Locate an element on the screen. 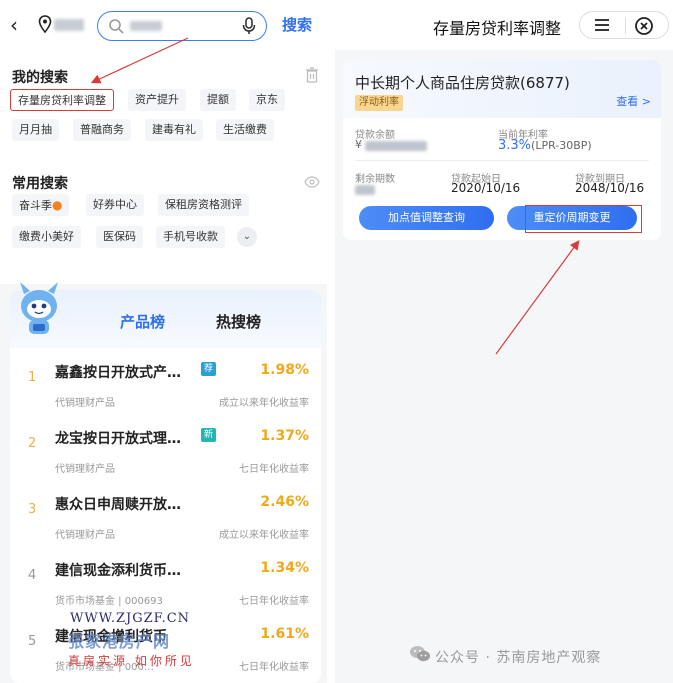 The height and width of the screenshot is (683, 673). product-category: 货币市场基金 | 000693 is located at coordinates (109, 601).